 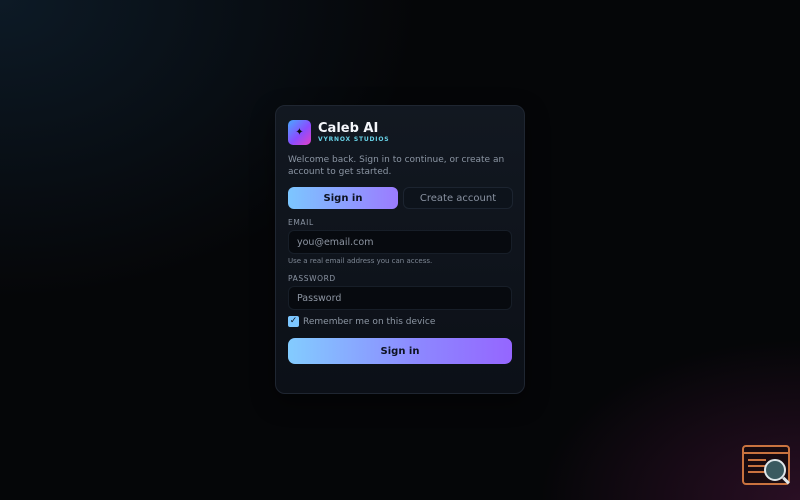 I want to click on brand-text: Caleb AI VYRNOX STUDIOS, so click(x=353, y=132).